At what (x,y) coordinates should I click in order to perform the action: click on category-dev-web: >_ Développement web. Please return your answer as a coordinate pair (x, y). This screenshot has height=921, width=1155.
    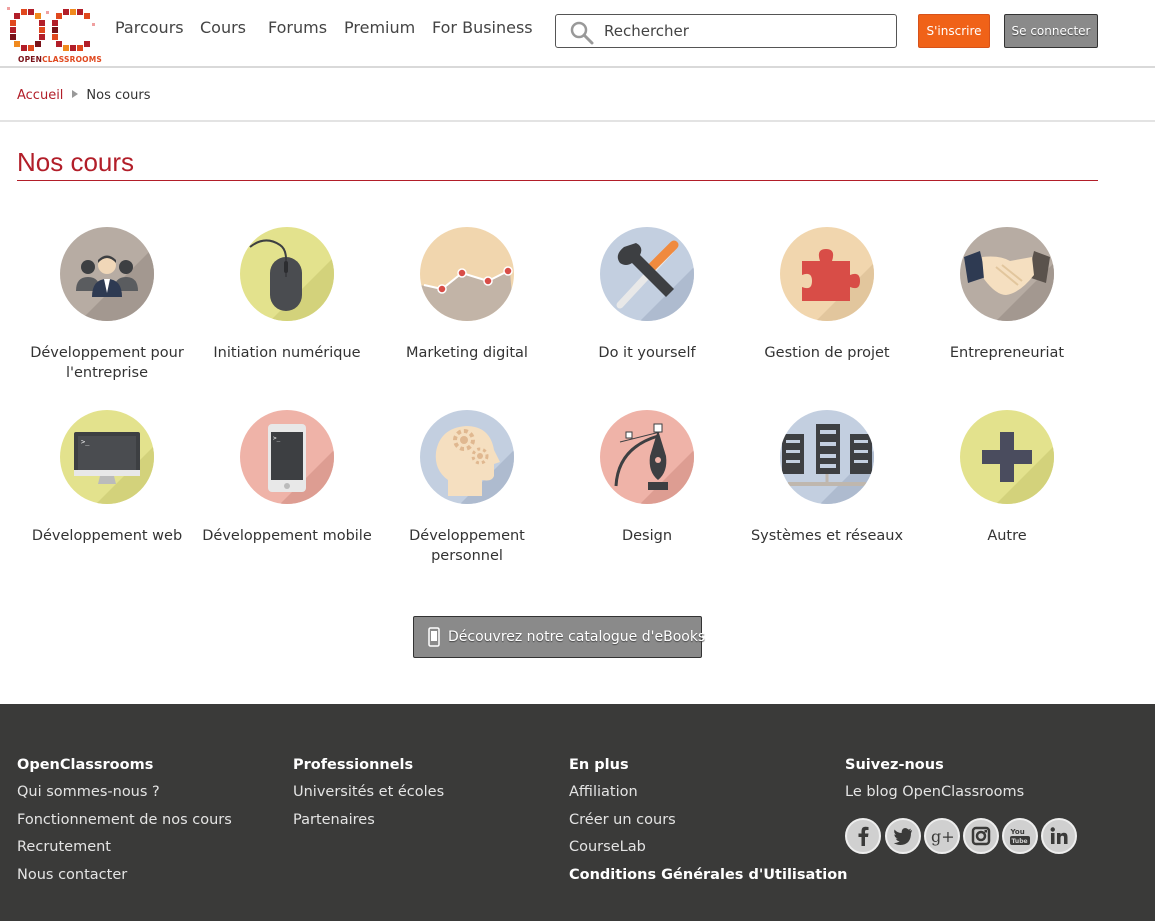
    Looking at the image, I should click on (107, 478).